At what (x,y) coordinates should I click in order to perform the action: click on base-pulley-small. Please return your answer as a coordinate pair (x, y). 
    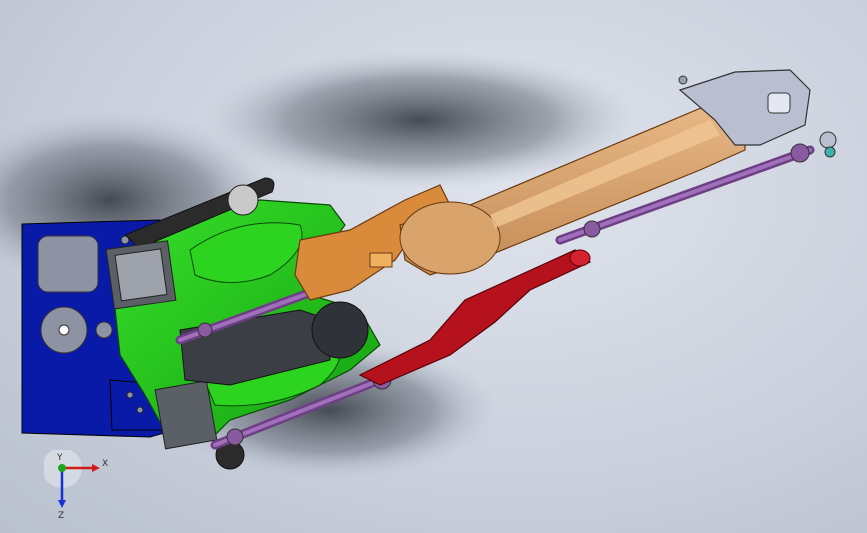
    Looking at the image, I should click on (104, 330).